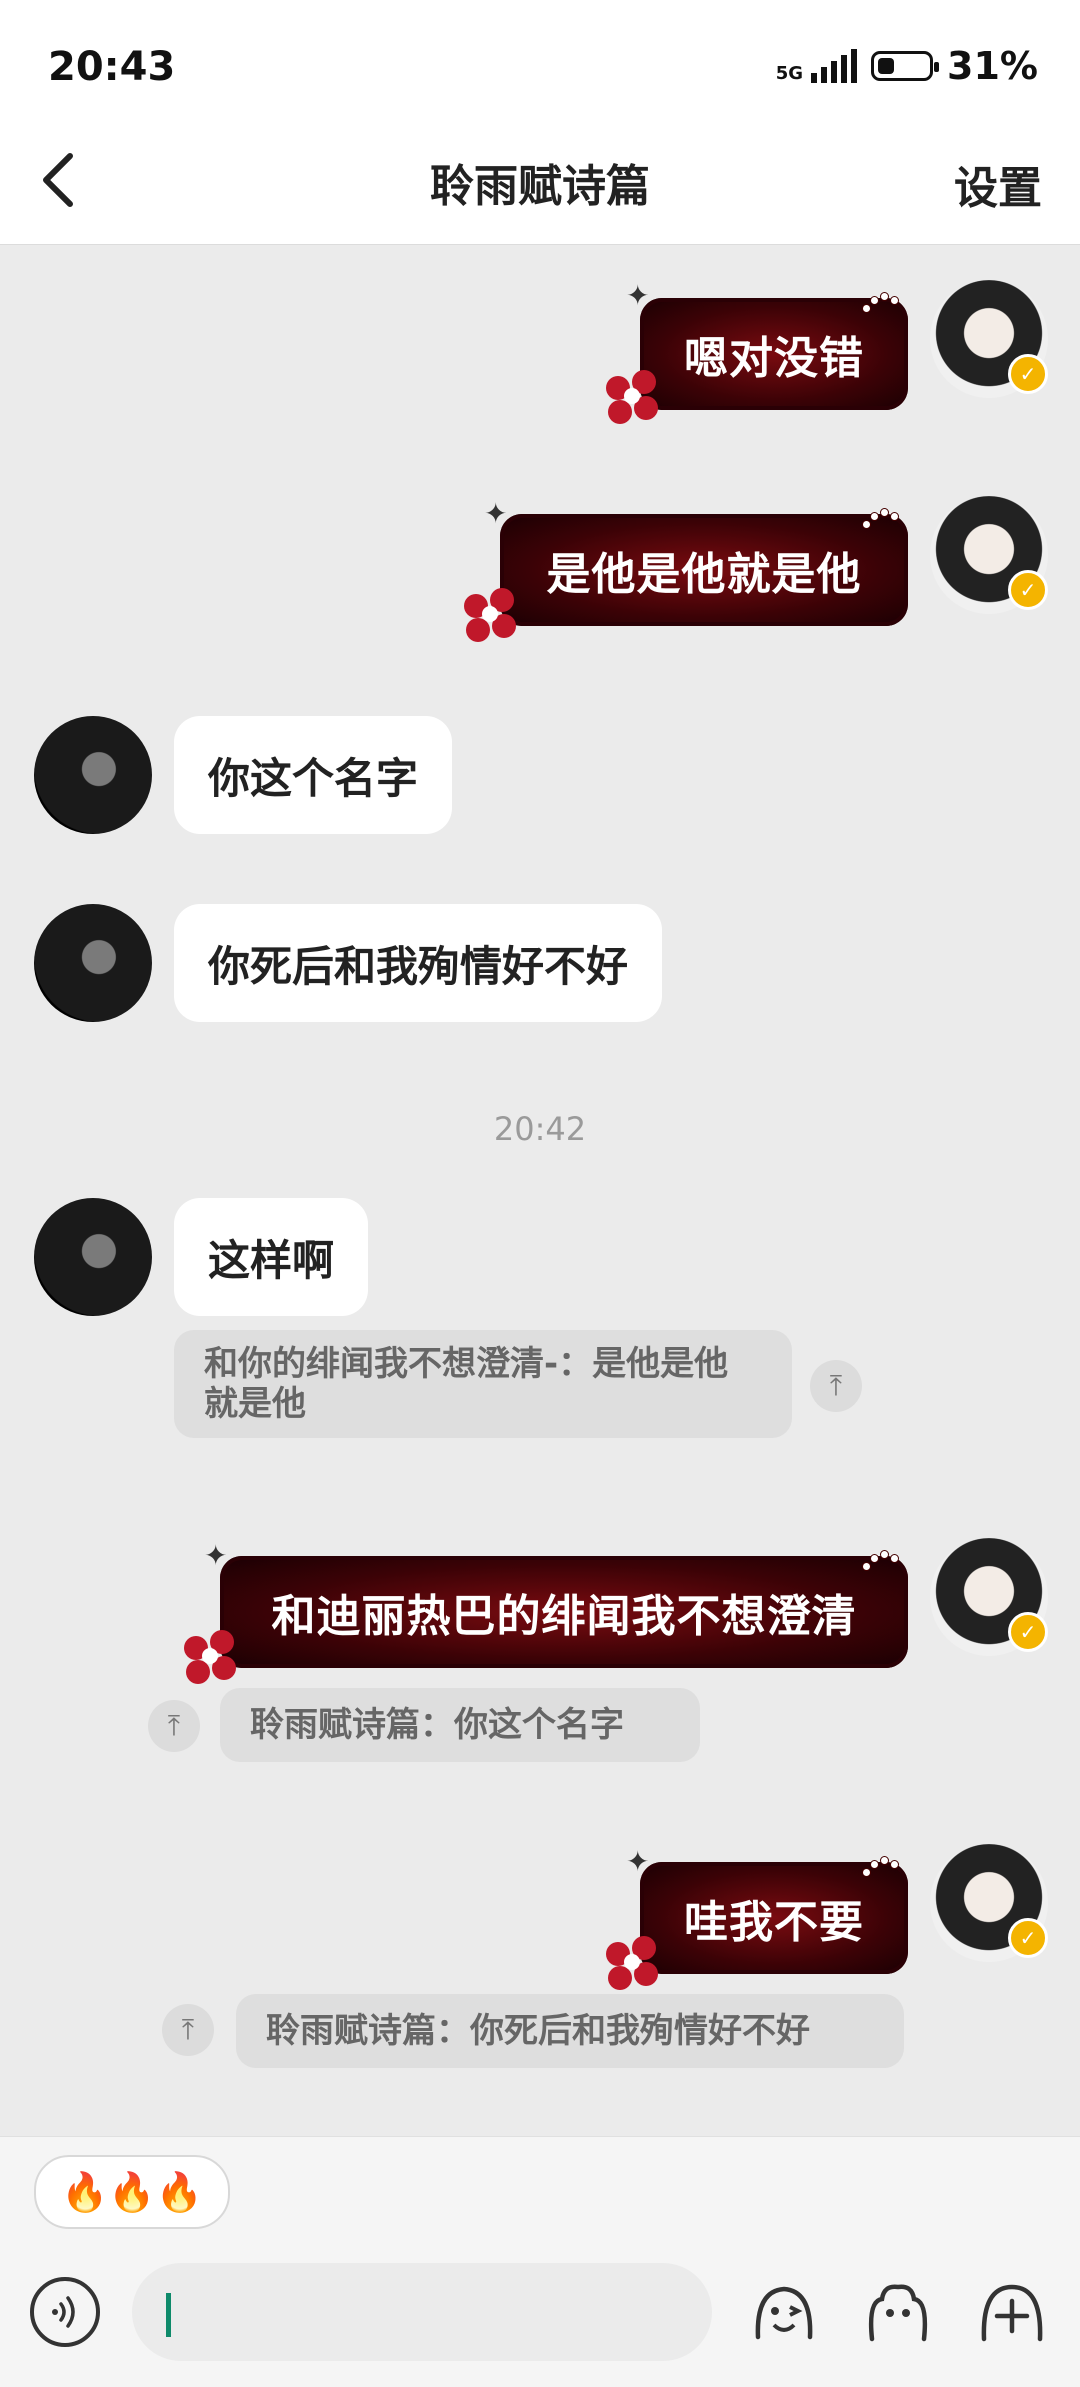 The width and height of the screenshot is (1080, 2387). What do you see at coordinates (998, 184) in the screenshot?
I see `settings-button: 设置` at bounding box center [998, 184].